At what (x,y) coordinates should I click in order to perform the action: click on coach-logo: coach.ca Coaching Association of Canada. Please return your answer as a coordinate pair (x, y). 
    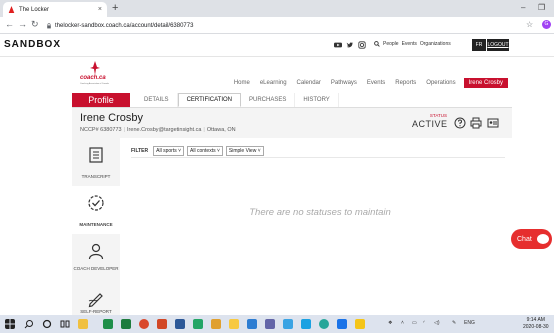
    Looking at the image, I should click on (95, 75).